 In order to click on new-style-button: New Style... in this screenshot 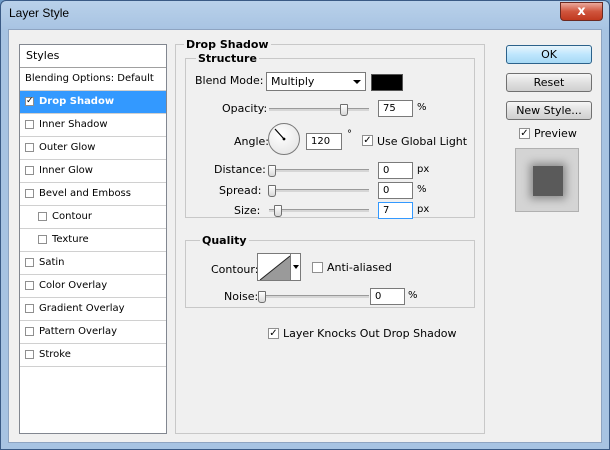, I will do `click(549, 110)`.